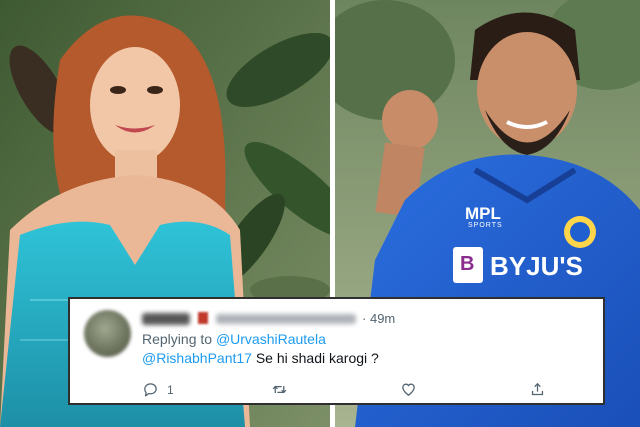  Describe the element at coordinates (197, 358) in the screenshot. I see `mention-link: @RishabhPant17` at that location.